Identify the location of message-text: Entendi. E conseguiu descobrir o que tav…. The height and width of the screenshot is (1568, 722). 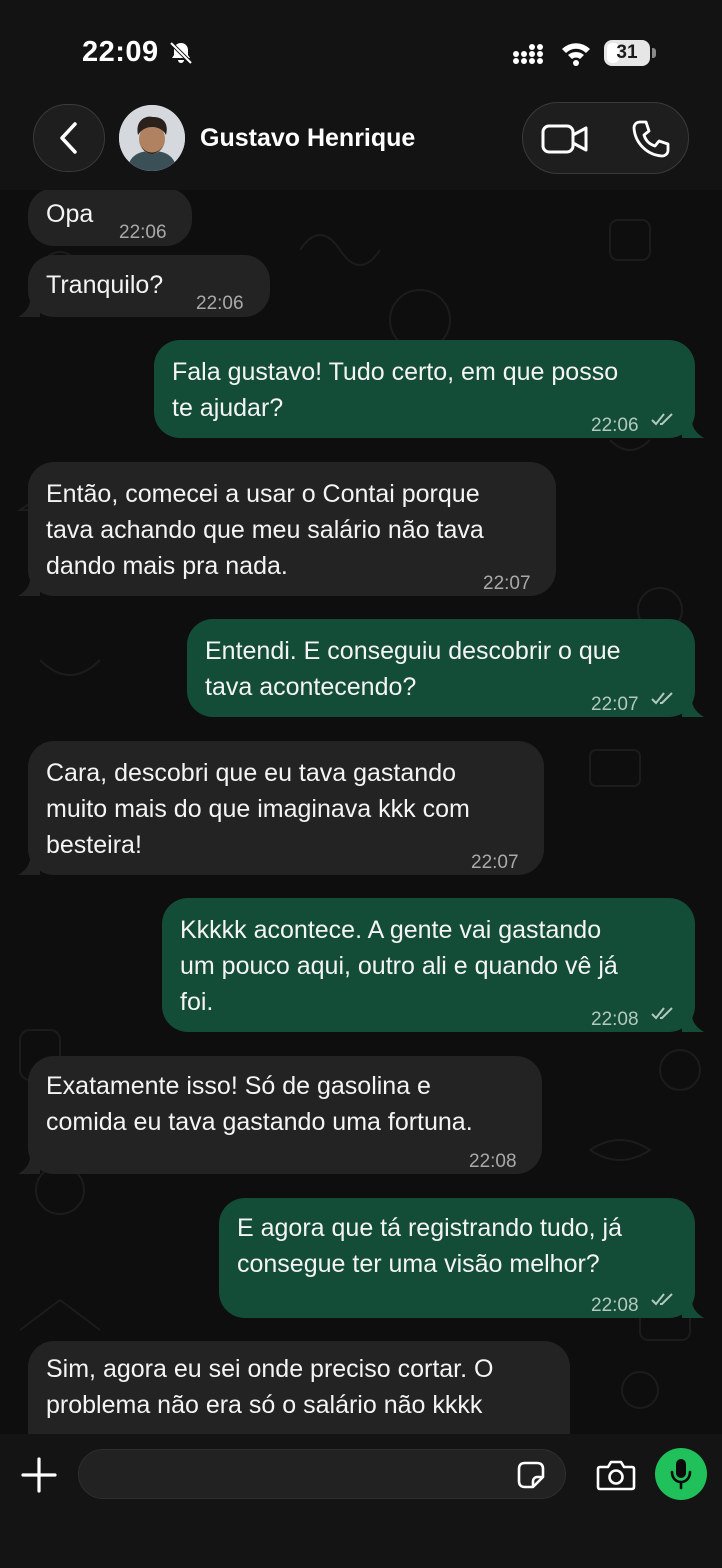
(413, 669).